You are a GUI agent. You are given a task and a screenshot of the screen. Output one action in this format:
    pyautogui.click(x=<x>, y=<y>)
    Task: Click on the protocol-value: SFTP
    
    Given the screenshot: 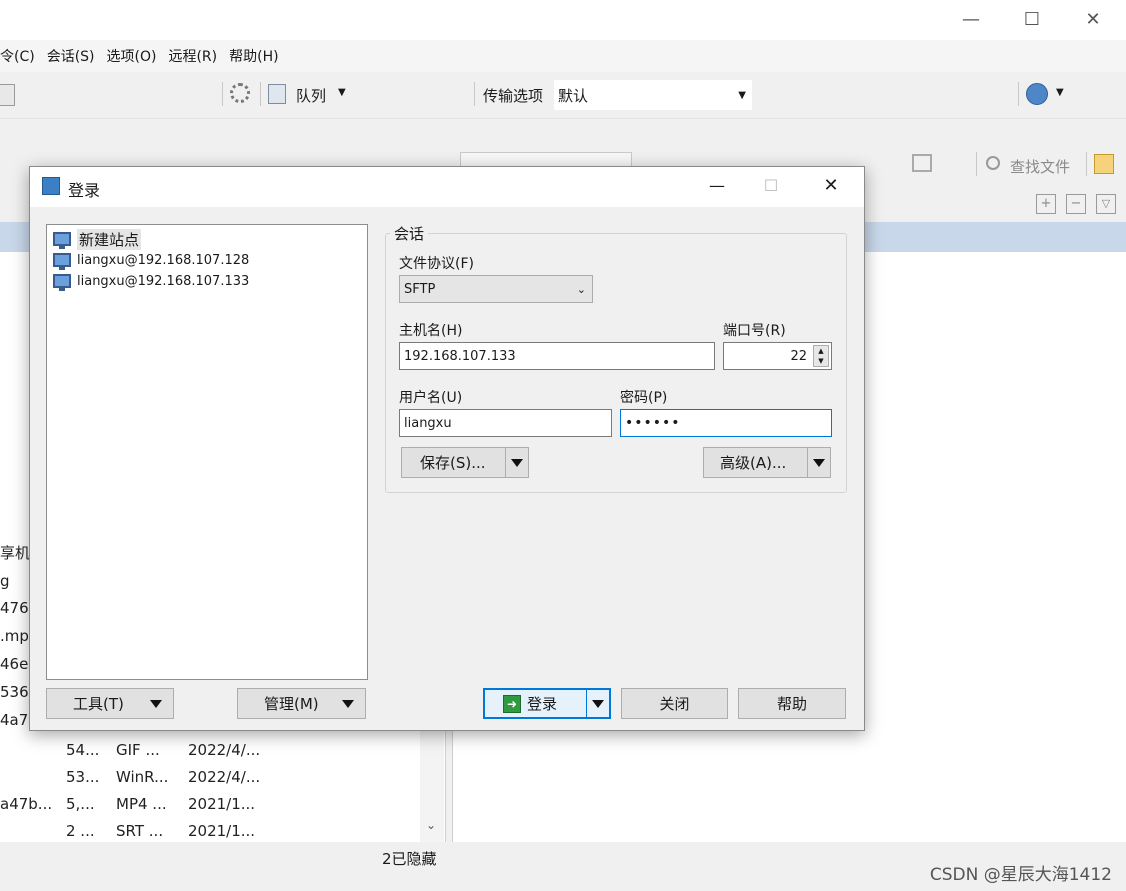 What is the action you would take?
    pyautogui.click(x=420, y=289)
    